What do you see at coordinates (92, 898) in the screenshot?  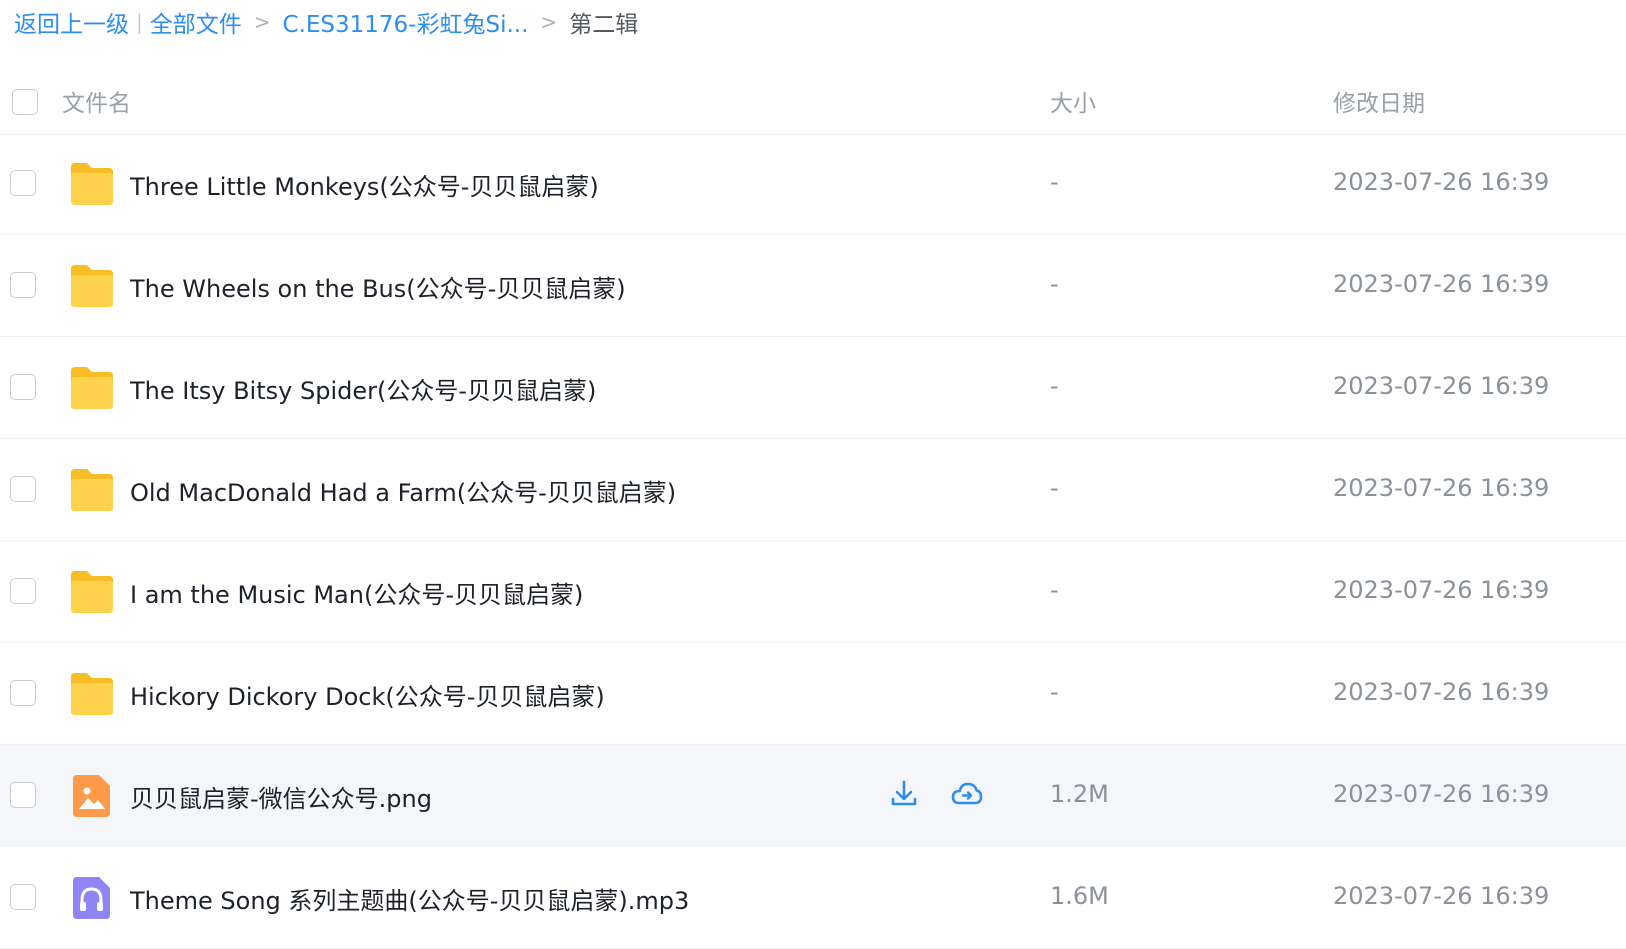 I see `audio-file-icon` at bounding box center [92, 898].